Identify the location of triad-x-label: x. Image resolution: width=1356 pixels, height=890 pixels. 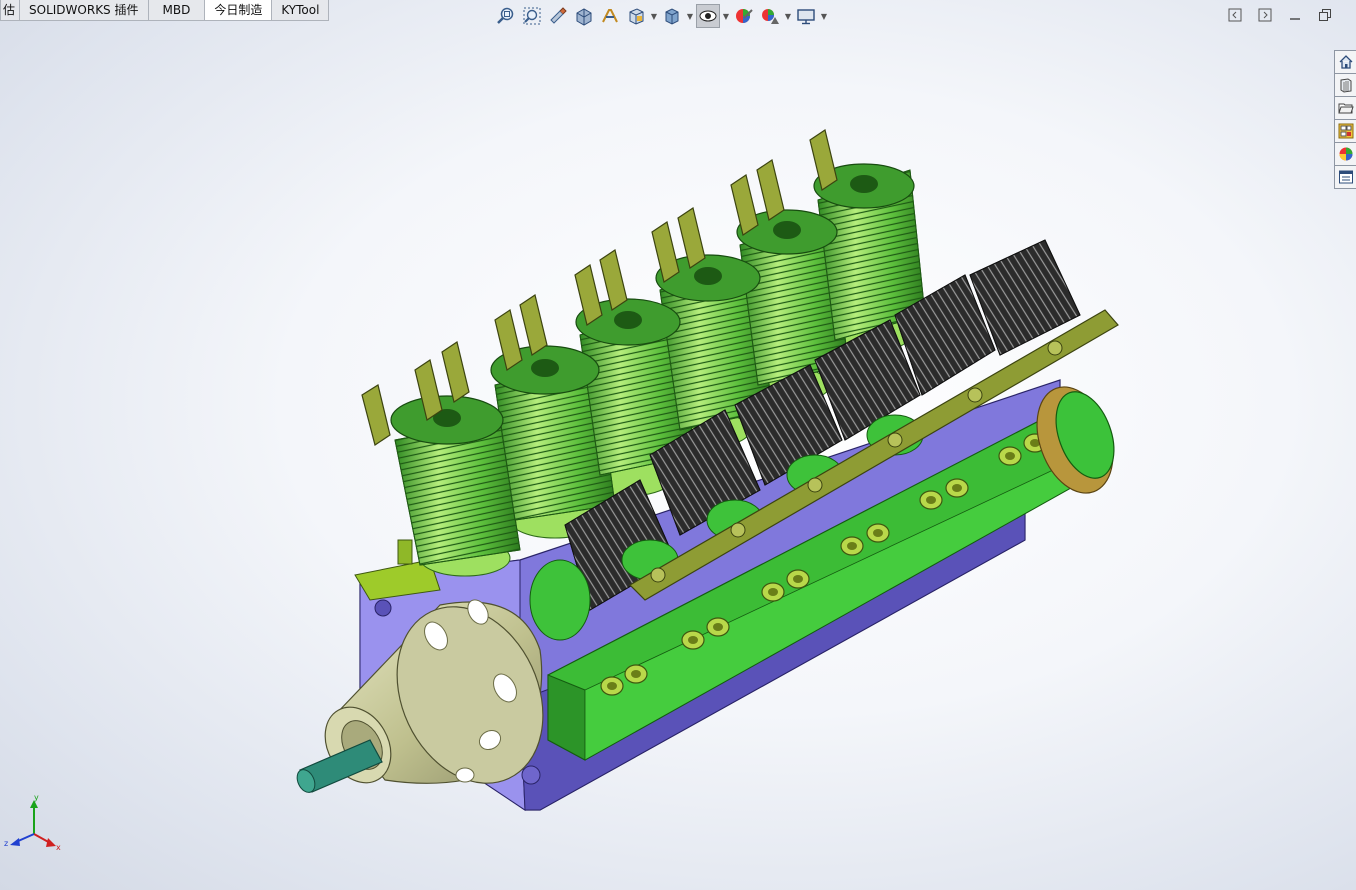
(58, 847).